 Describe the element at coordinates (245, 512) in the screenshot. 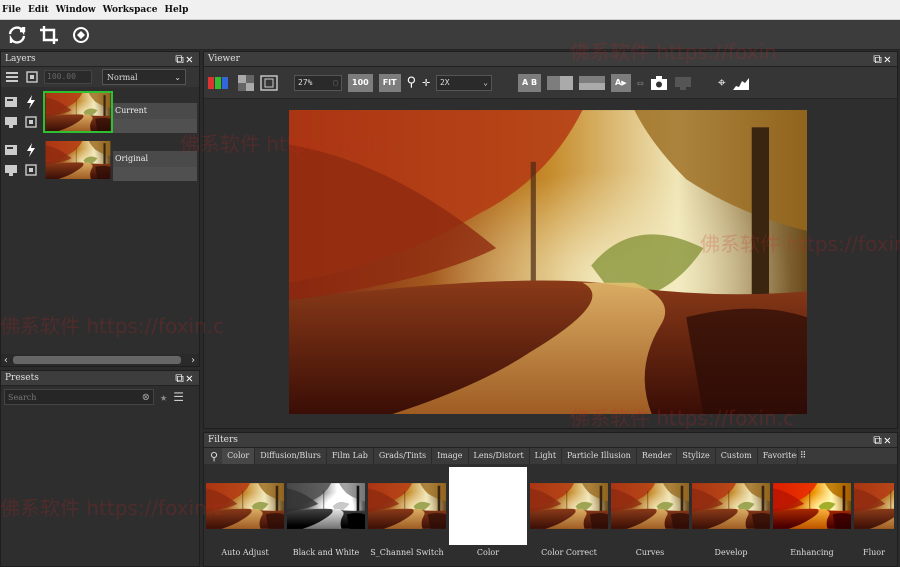

I see `filter-item: Auto Adjust` at that location.